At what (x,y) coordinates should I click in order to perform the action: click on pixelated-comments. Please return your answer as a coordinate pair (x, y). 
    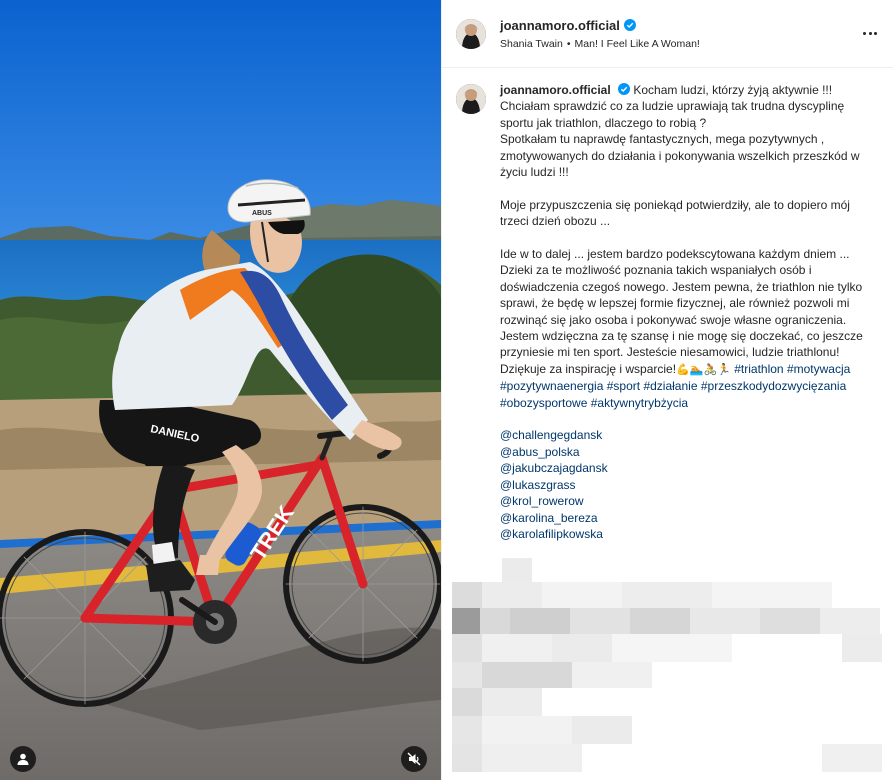
    Looking at the image, I should click on (667, 669).